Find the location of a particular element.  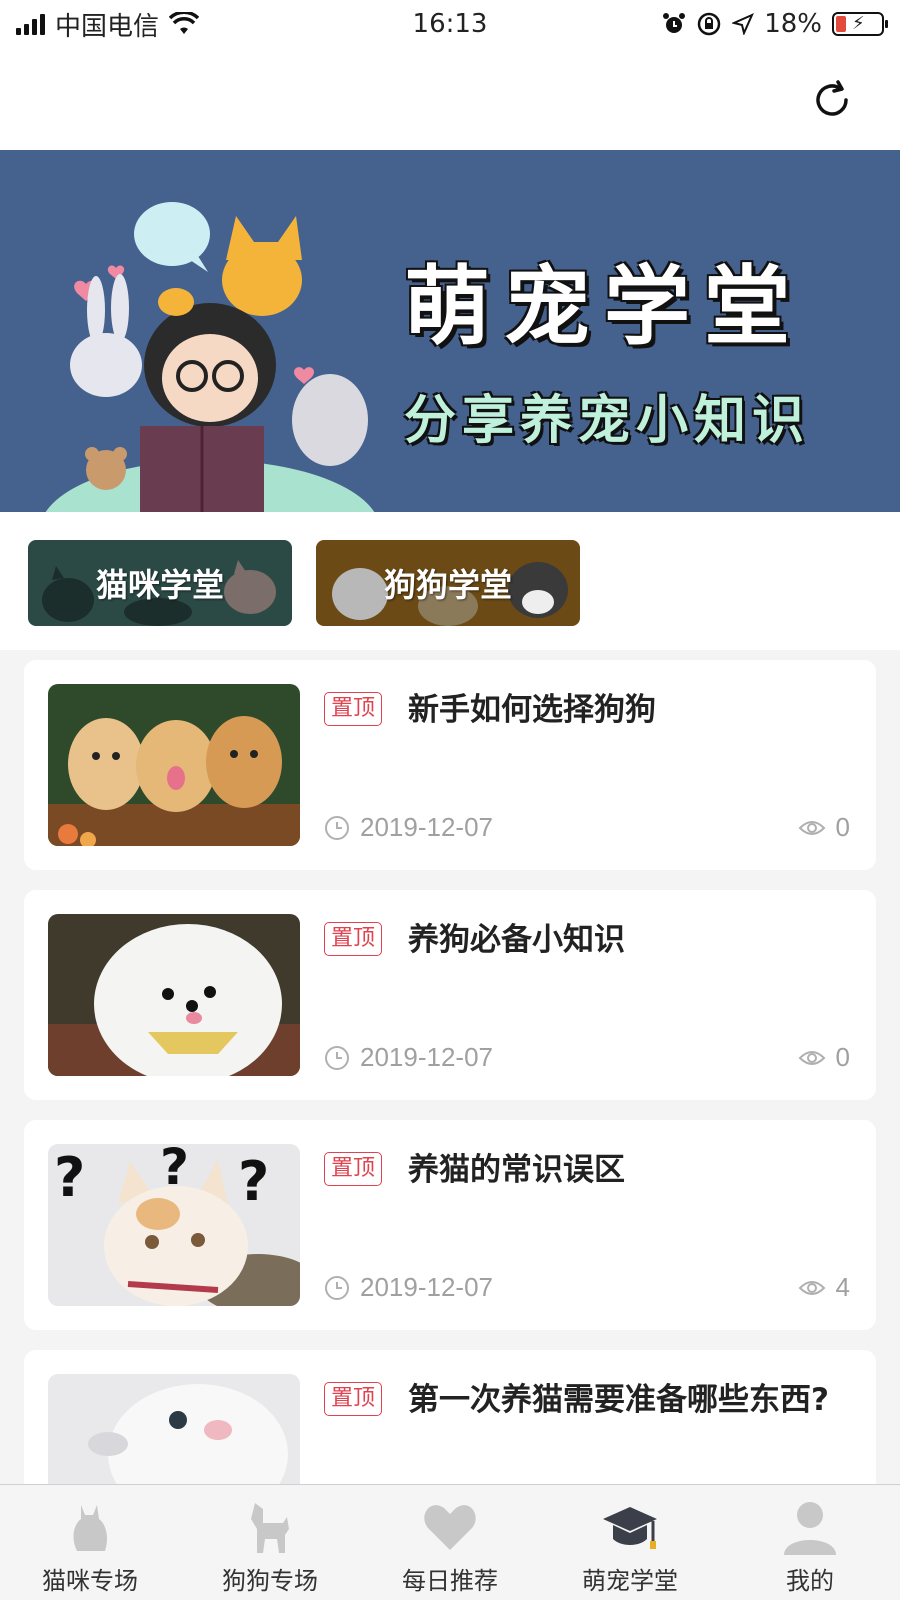

graduation-cap-icon is located at coordinates (630, 1527).